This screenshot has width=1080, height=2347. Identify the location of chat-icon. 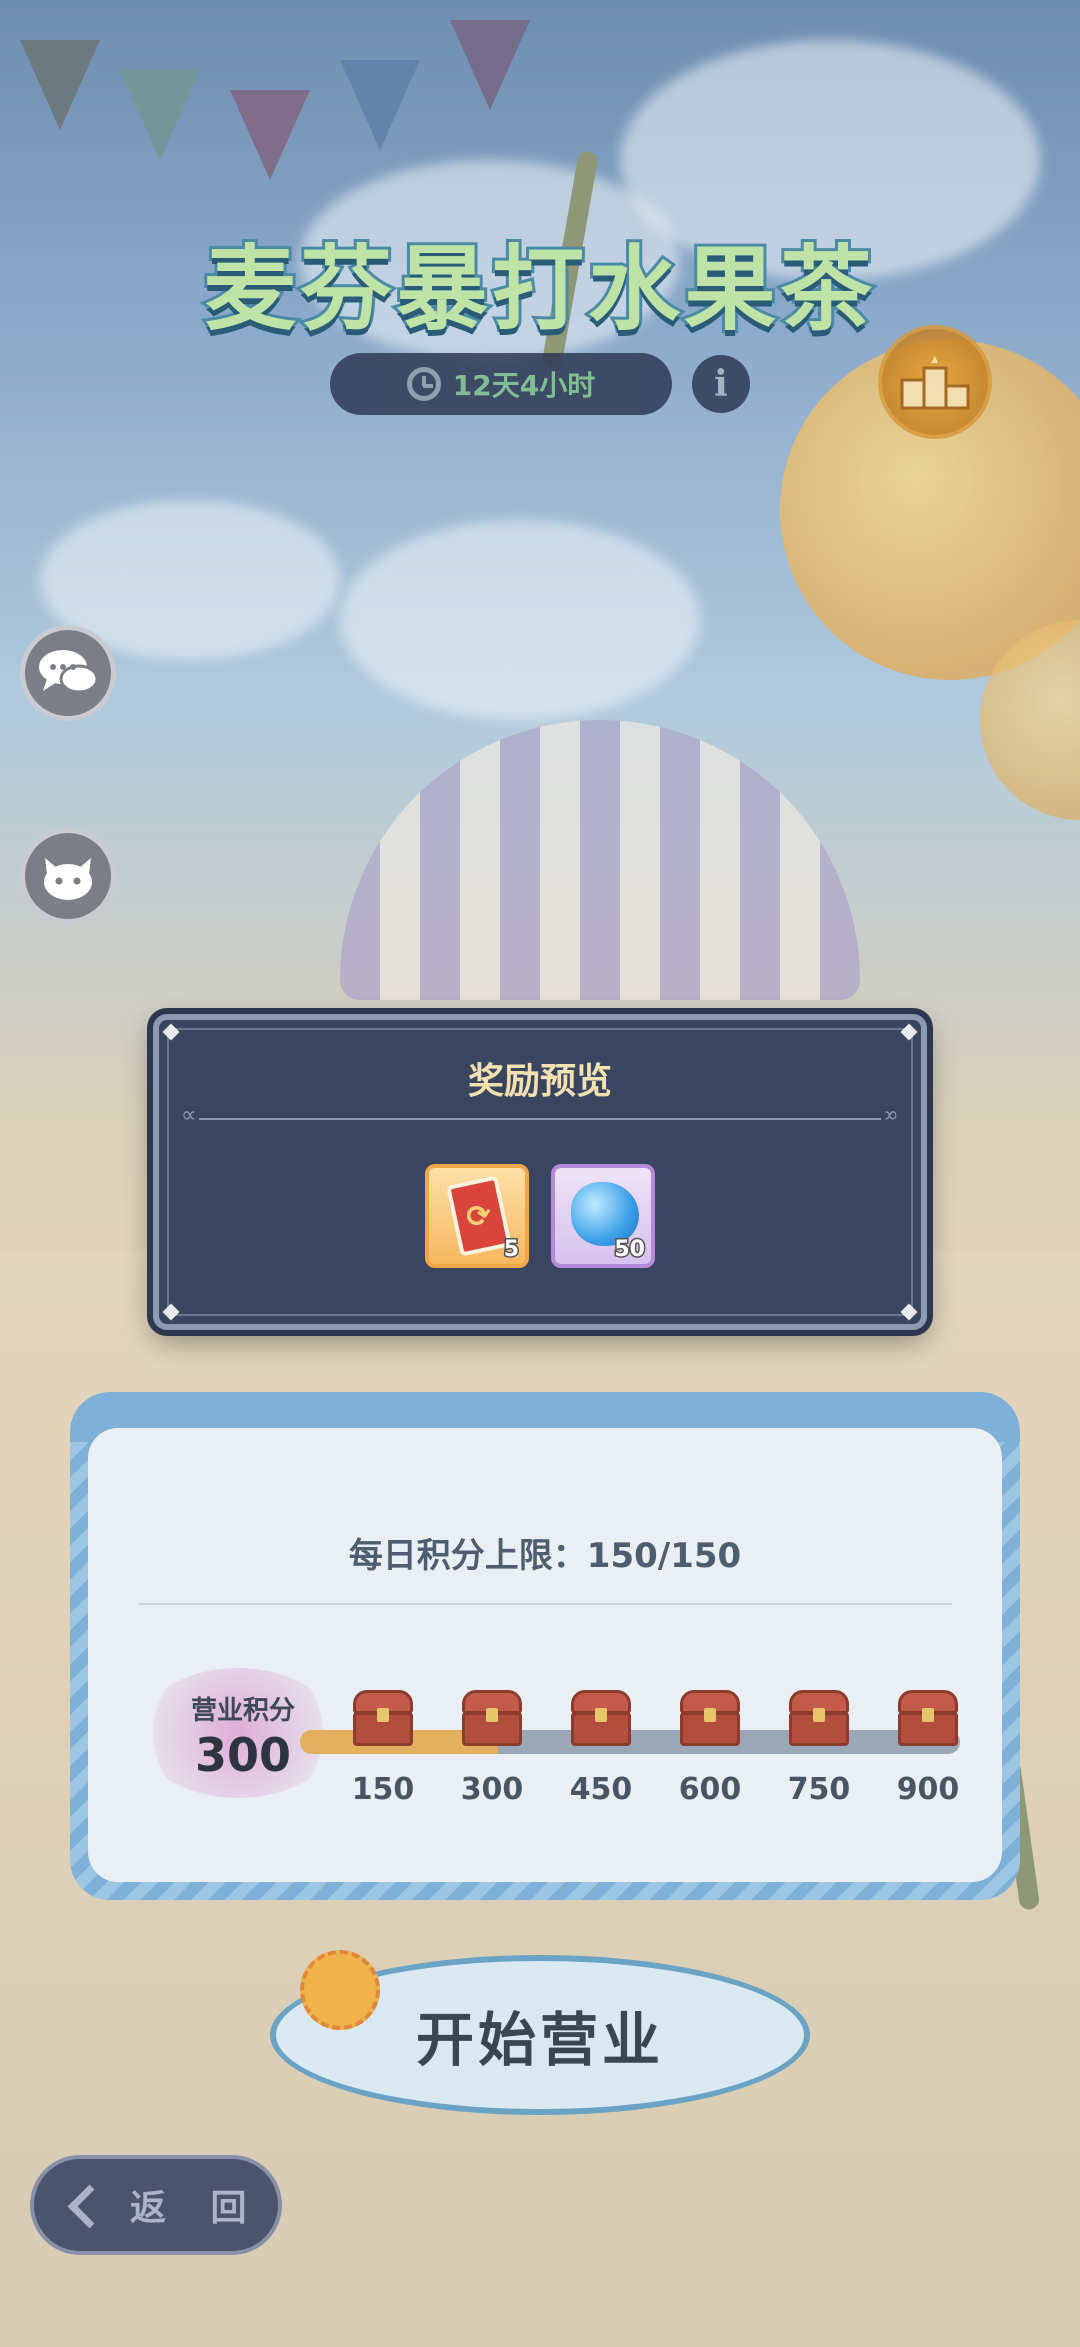
(69, 672).